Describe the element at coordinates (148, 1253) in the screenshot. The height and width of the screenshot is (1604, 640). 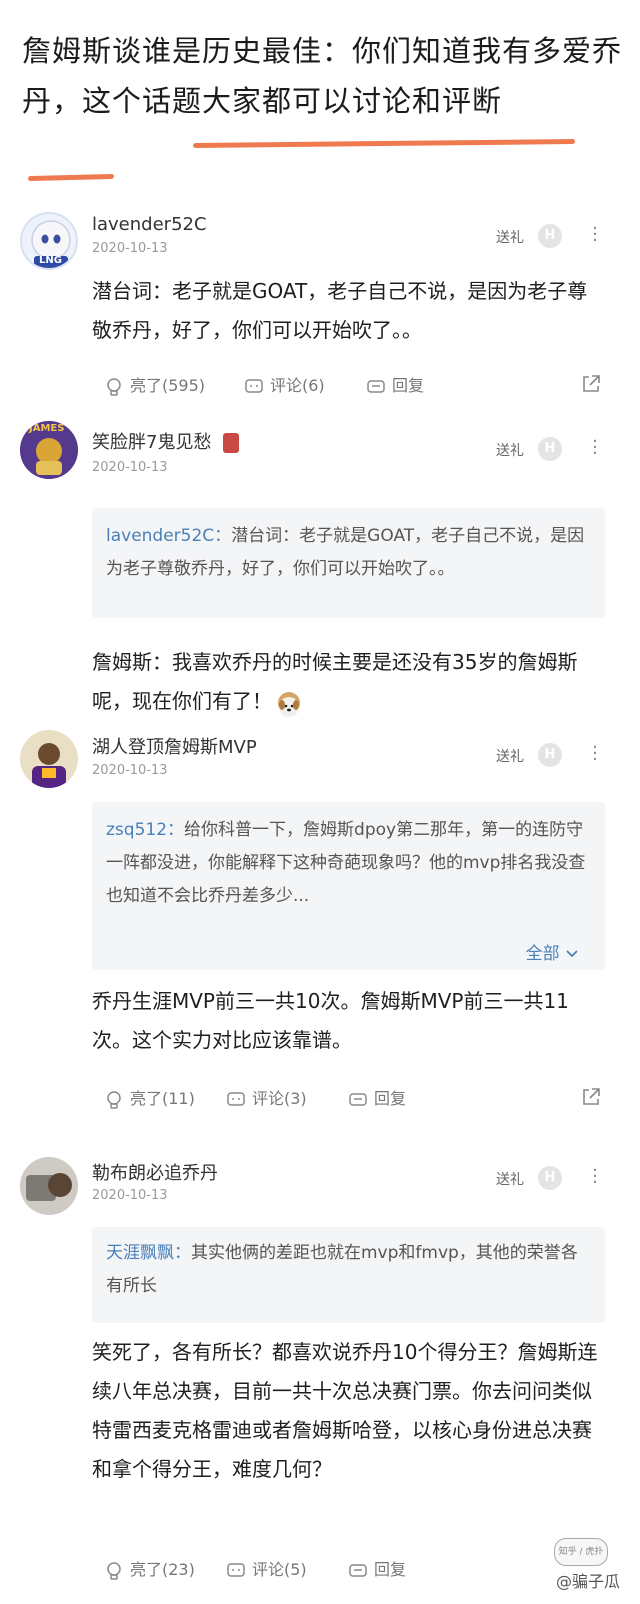
I see `quoted-username: 天涯飘飘：` at that location.